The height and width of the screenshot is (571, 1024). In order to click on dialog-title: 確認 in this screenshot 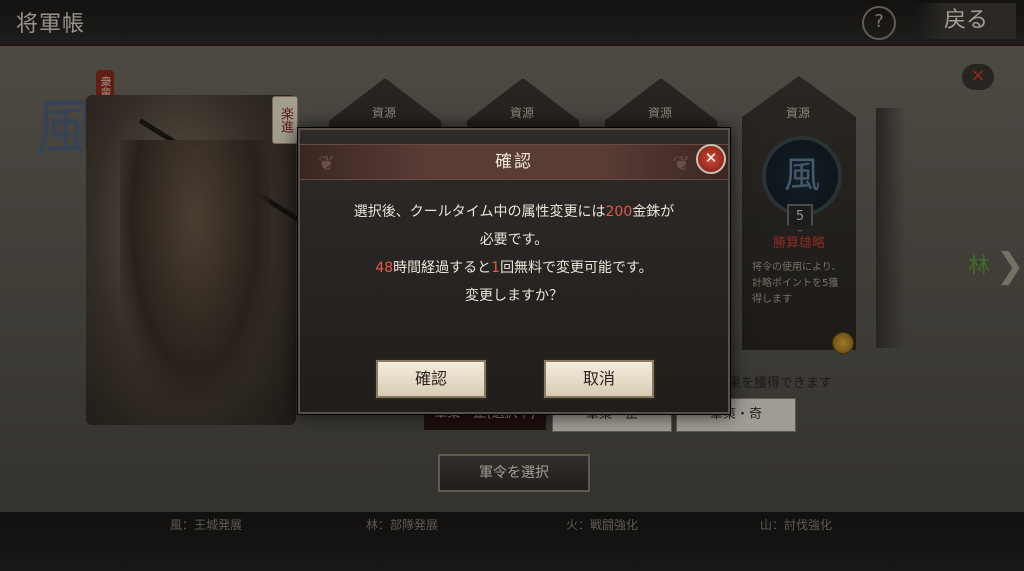, I will do `click(514, 162)`.